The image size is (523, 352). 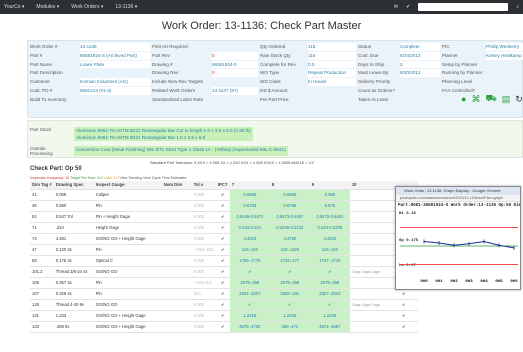 I want to click on column-header-3: Nom Dim, so click(x=176, y=185).